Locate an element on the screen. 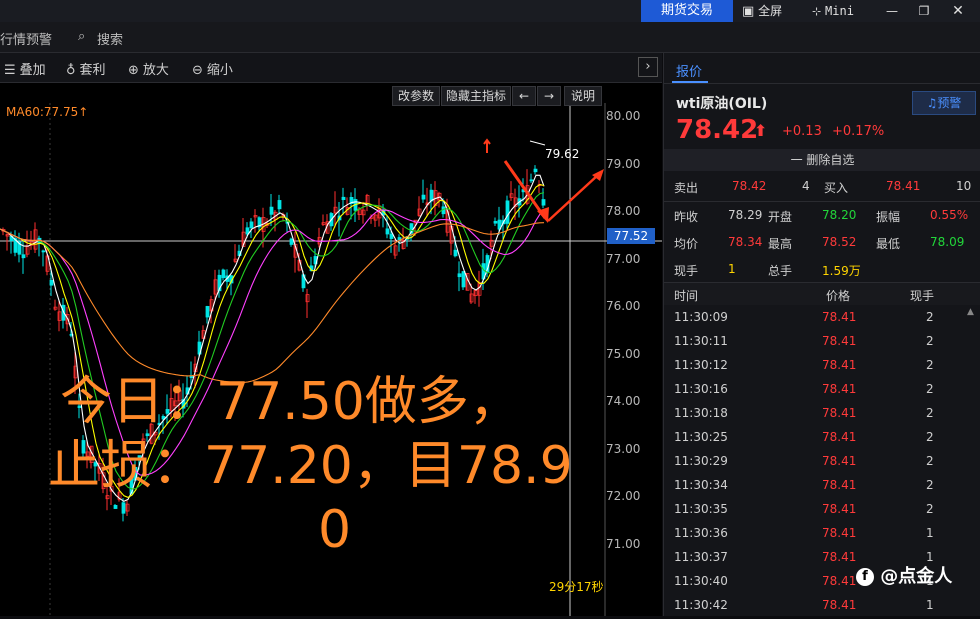 The width and height of the screenshot is (980, 619). tab-quote: 报价 is located at coordinates (689, 70).